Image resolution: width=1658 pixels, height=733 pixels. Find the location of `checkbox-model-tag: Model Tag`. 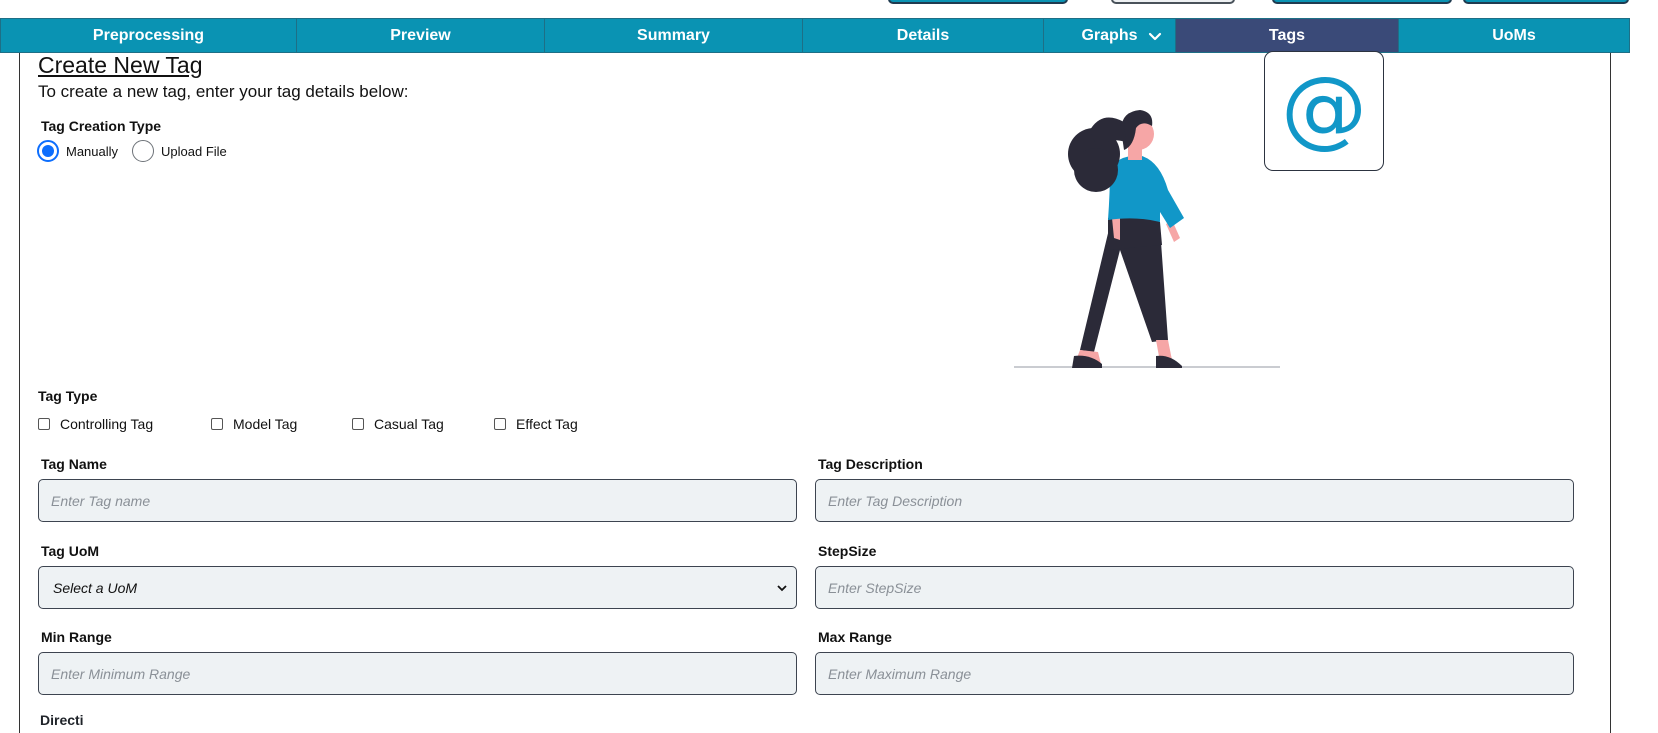

checkbox-model-tag: Model Tag is located at coordinates (281, 424).